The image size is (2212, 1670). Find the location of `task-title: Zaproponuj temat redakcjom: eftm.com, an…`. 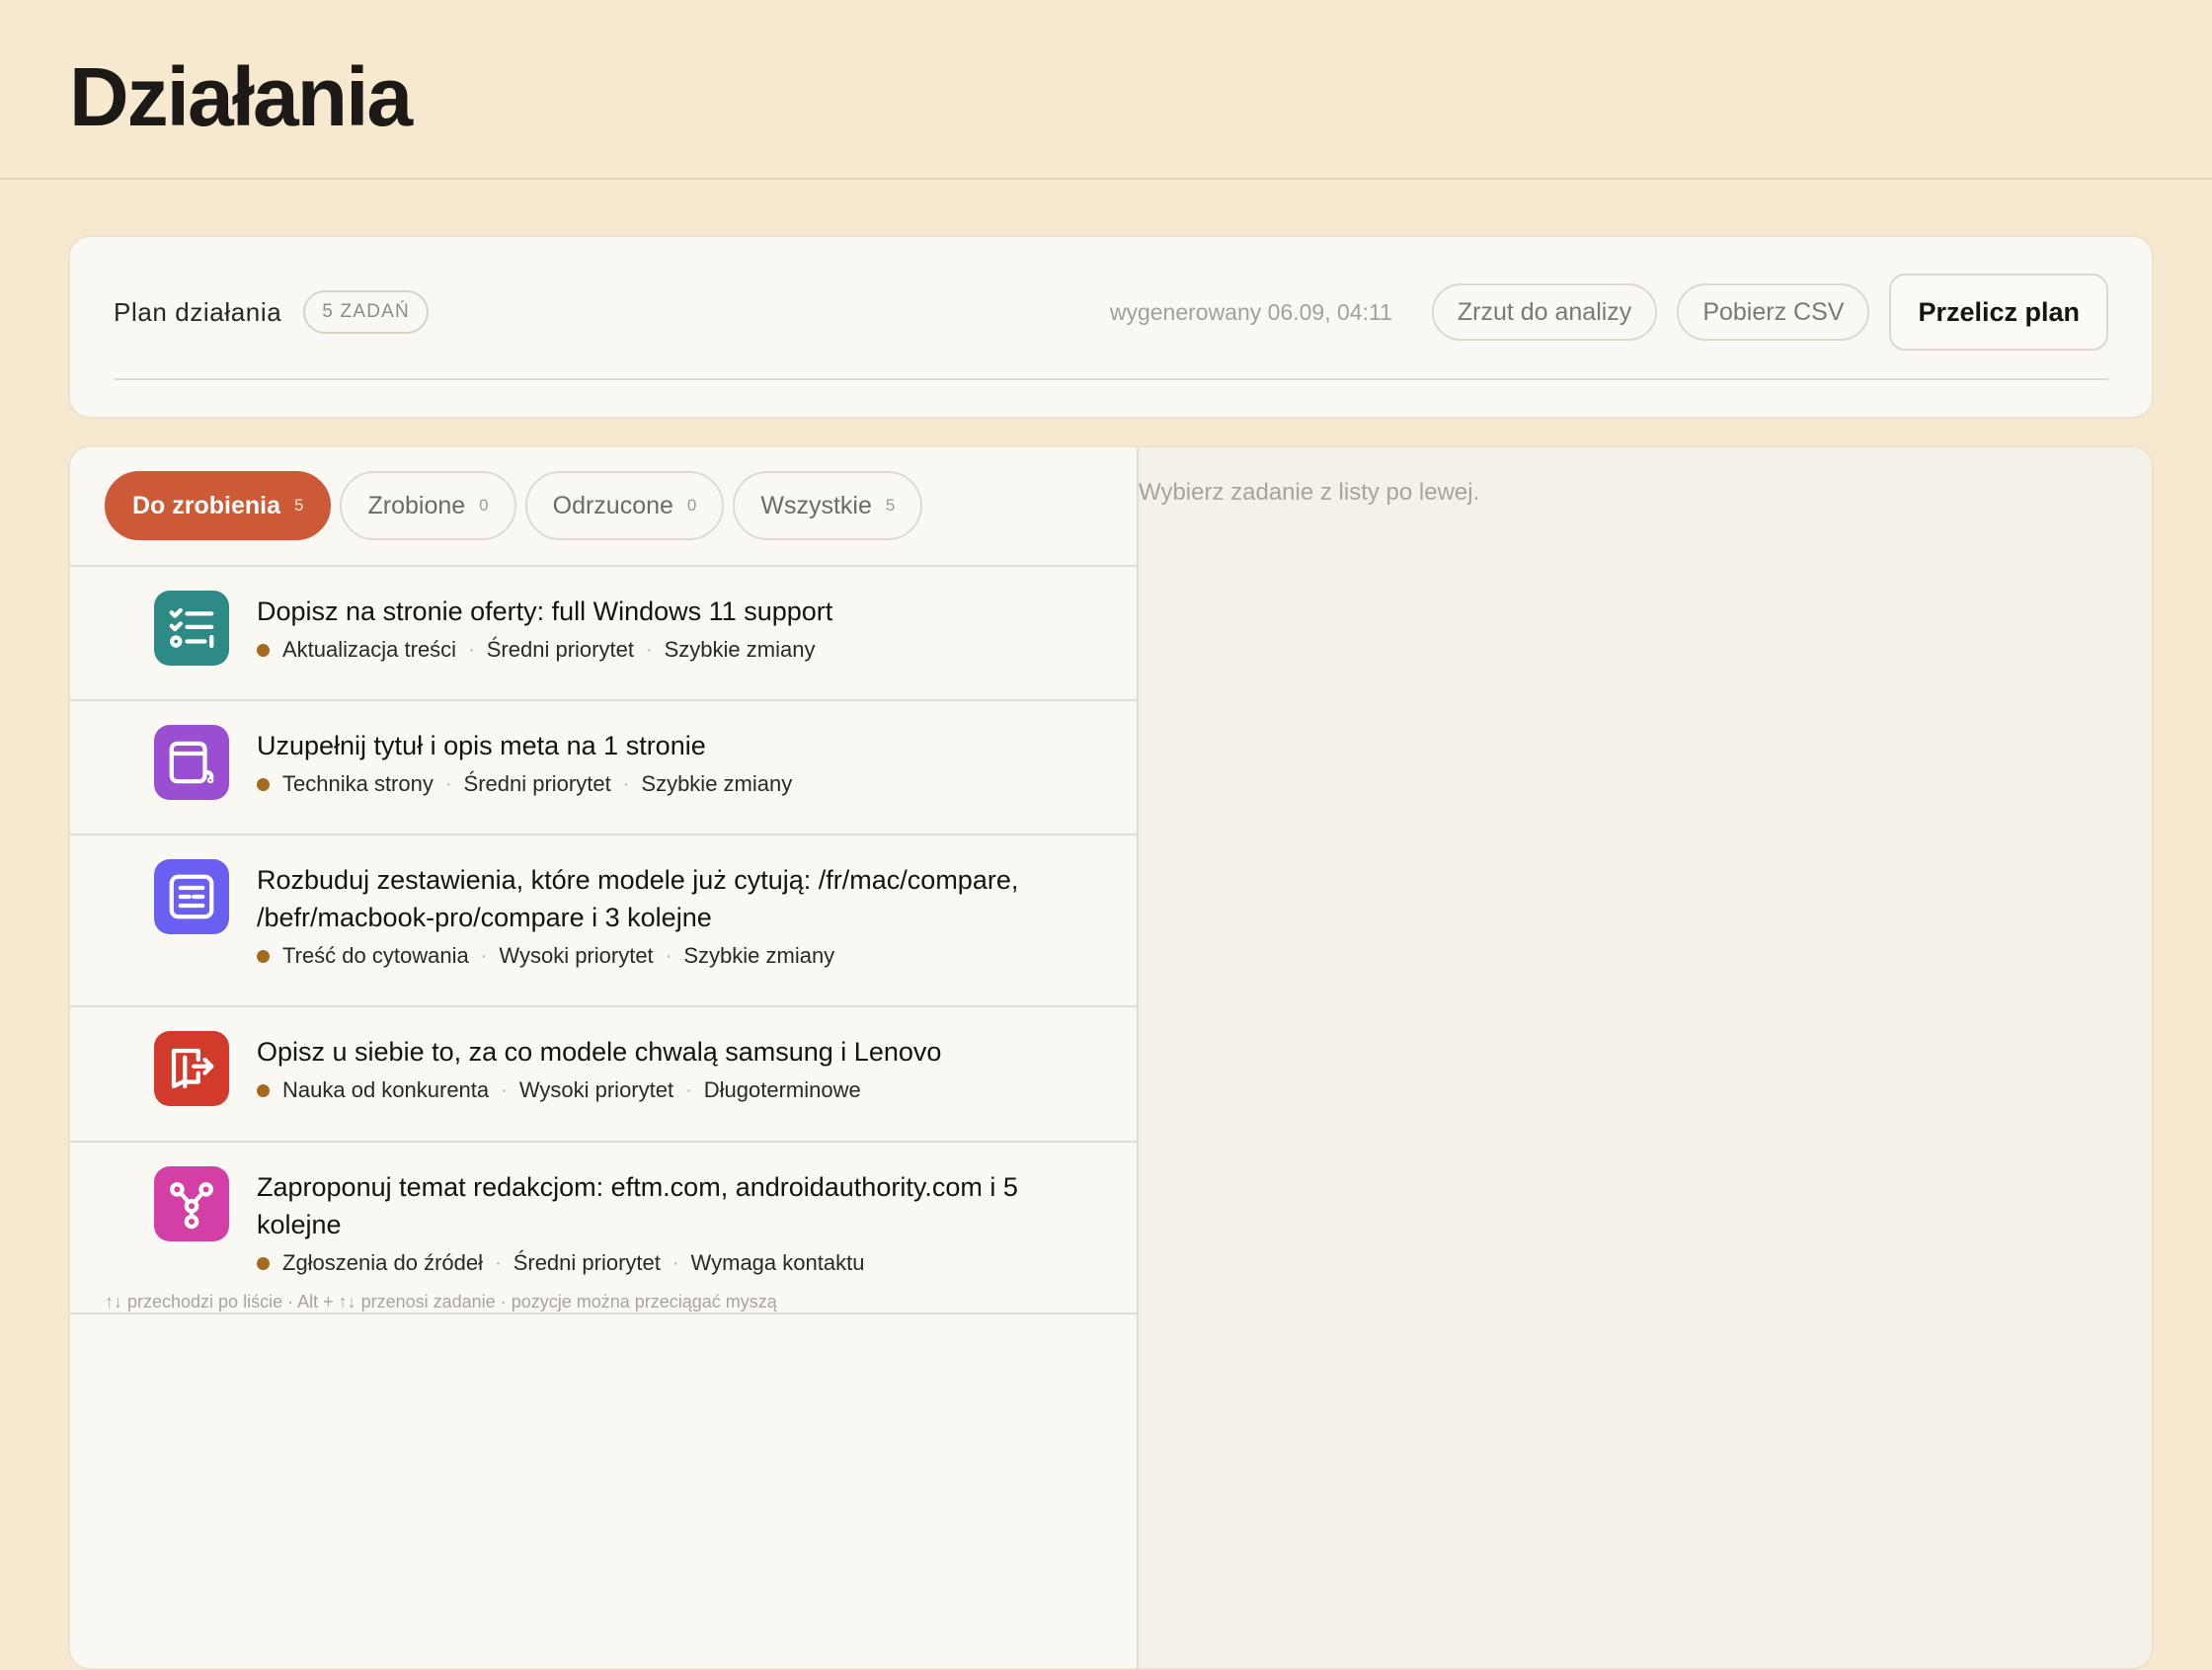

task-title: Zaproponuj temat redakcjom: eftm.com, an… is located at coordinates (637, 1205).